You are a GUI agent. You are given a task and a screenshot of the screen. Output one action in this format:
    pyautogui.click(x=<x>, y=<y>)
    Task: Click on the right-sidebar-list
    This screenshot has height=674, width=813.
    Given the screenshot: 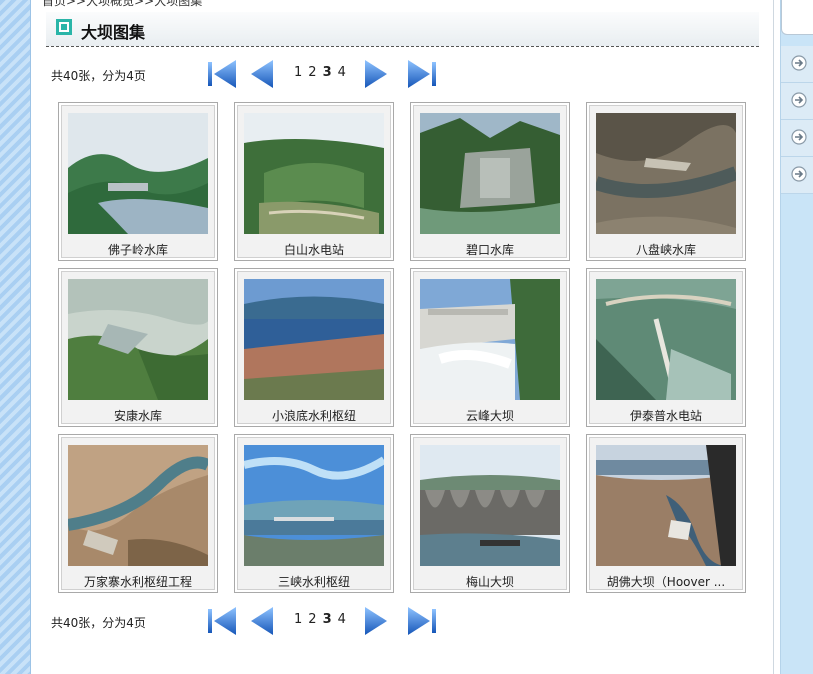 What is the action you would take?
    pyautogui.click(x=797, y=120)
    